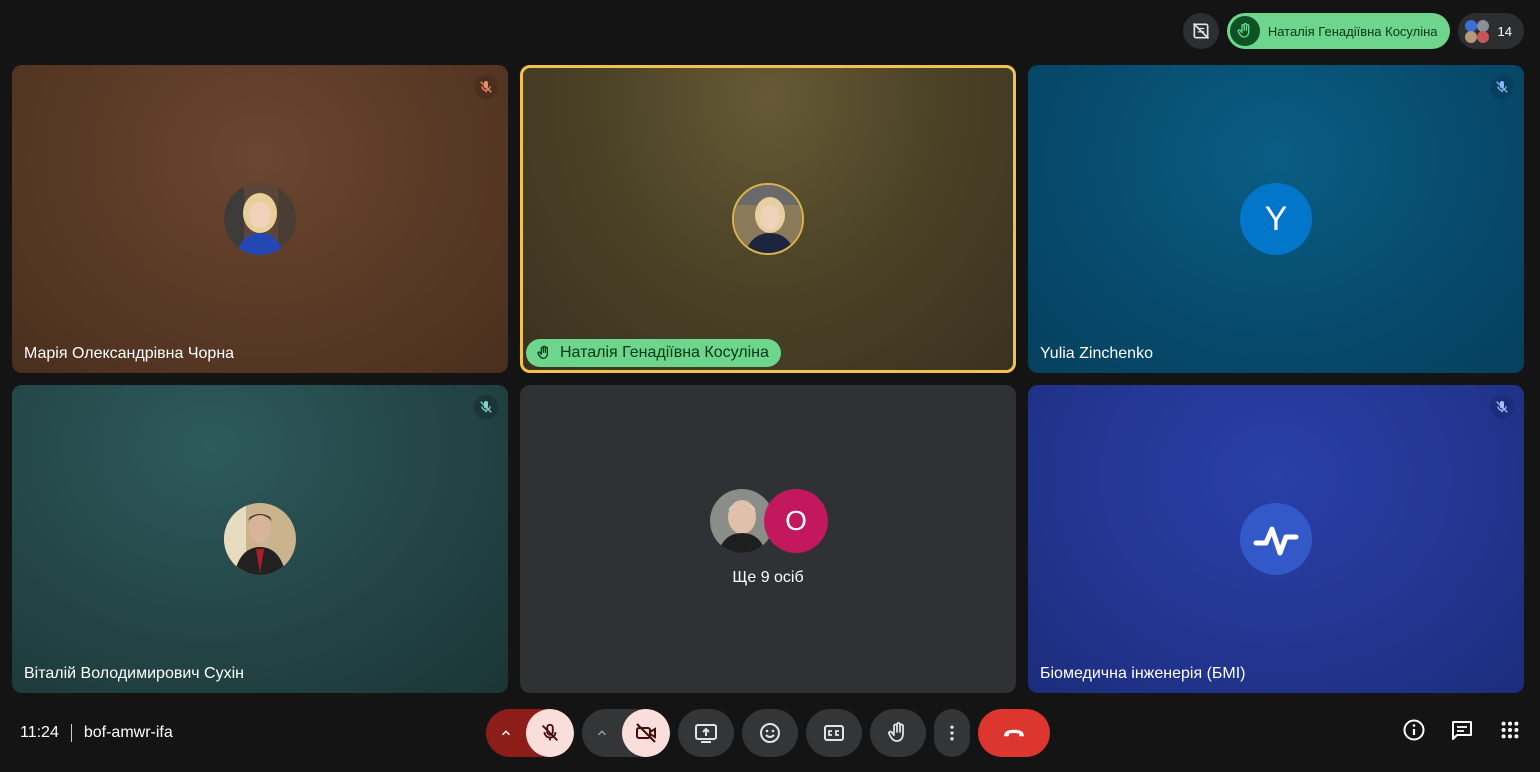 The width and height of the screenshot is (1540, 772). I want to click on emoji-icon, so click(770, 733).